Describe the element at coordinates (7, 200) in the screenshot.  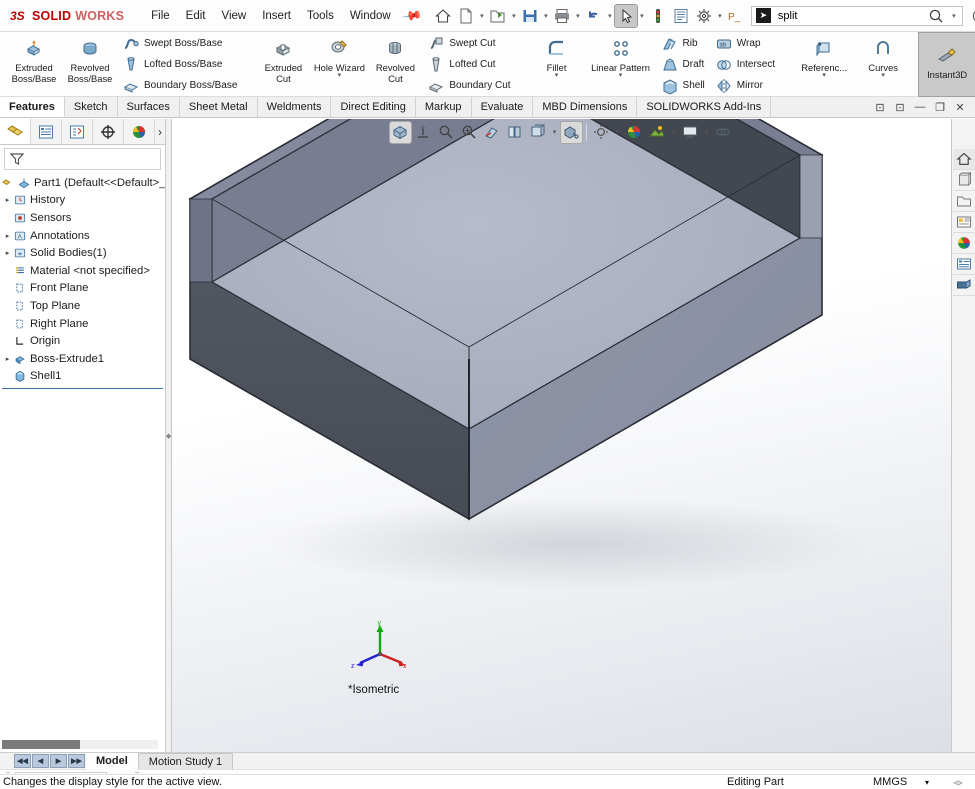
I see `expand-arrow-history: ▸` at that location.